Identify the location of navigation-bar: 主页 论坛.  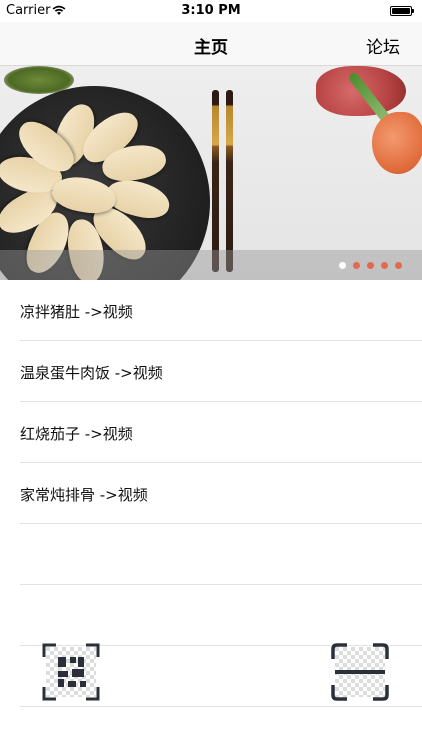
(211, 44).